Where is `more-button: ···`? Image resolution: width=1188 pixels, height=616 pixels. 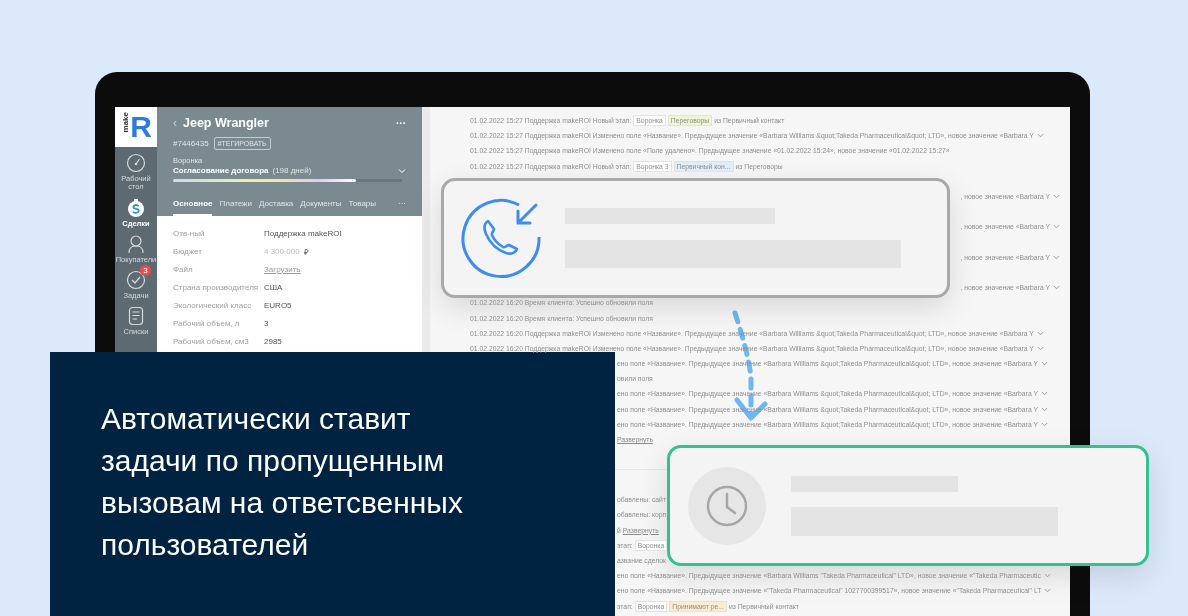
more-button: ··· is located at coordinates (401, 123).